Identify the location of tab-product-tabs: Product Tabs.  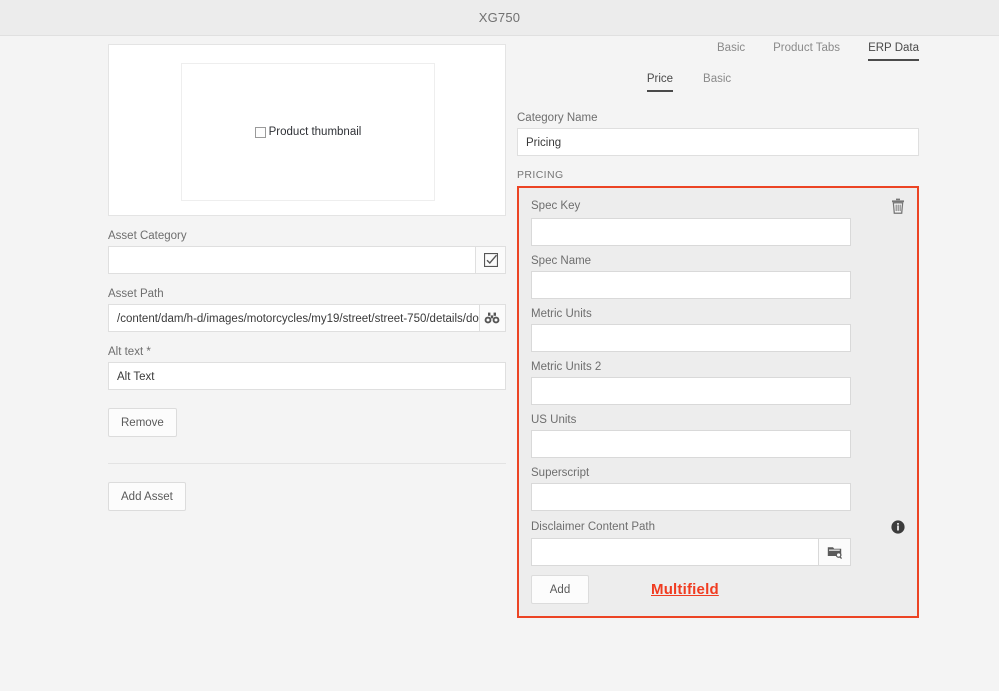
(806, 51).